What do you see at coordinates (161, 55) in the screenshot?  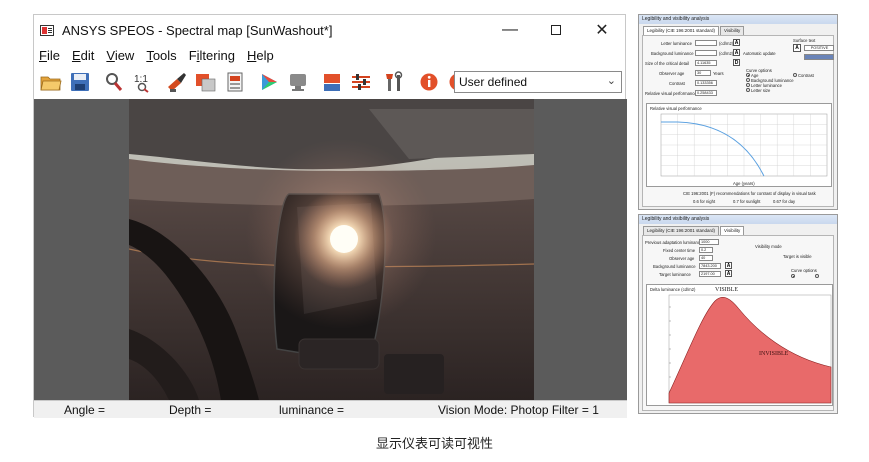 I see `menu-tools: Tools` at bounding box center [161, 55].